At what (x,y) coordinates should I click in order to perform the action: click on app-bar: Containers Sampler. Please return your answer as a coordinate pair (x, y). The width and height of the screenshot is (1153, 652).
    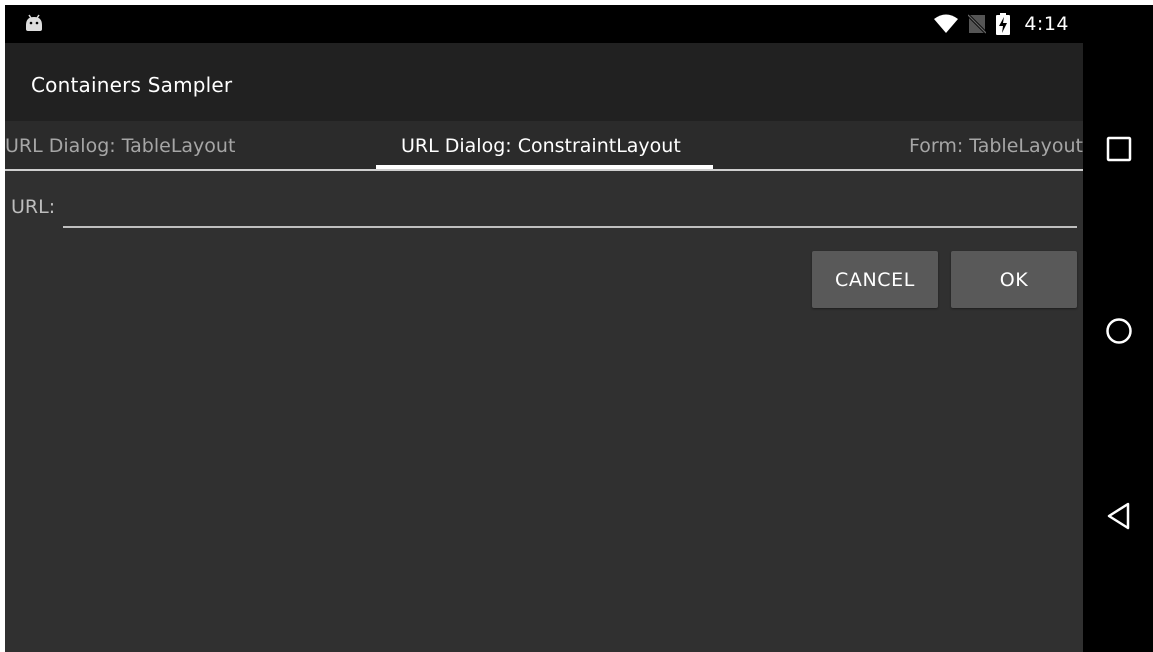
    Looking at the image, I should click on (544, 82).